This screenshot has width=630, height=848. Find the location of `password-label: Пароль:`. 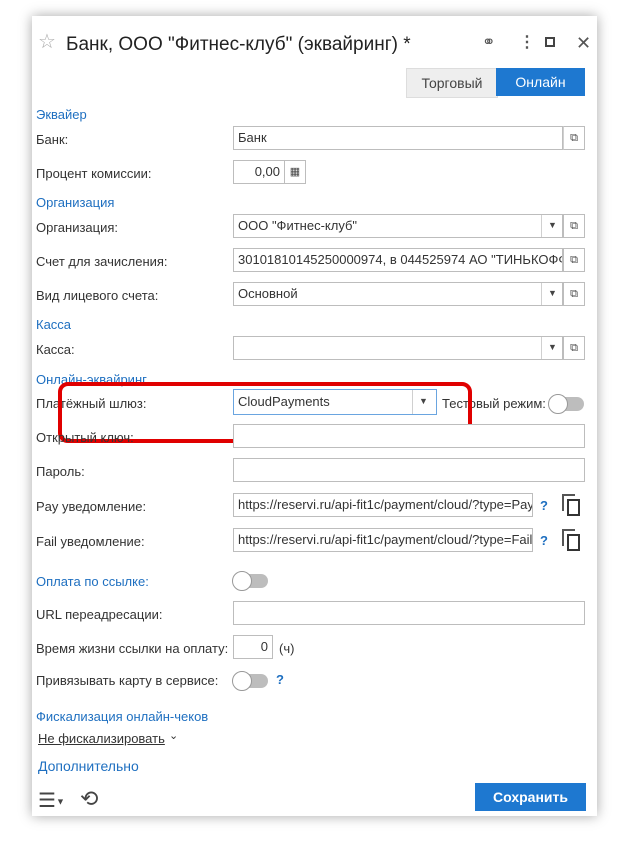

password-label: Пароль: is located at coordinates (60, 471).